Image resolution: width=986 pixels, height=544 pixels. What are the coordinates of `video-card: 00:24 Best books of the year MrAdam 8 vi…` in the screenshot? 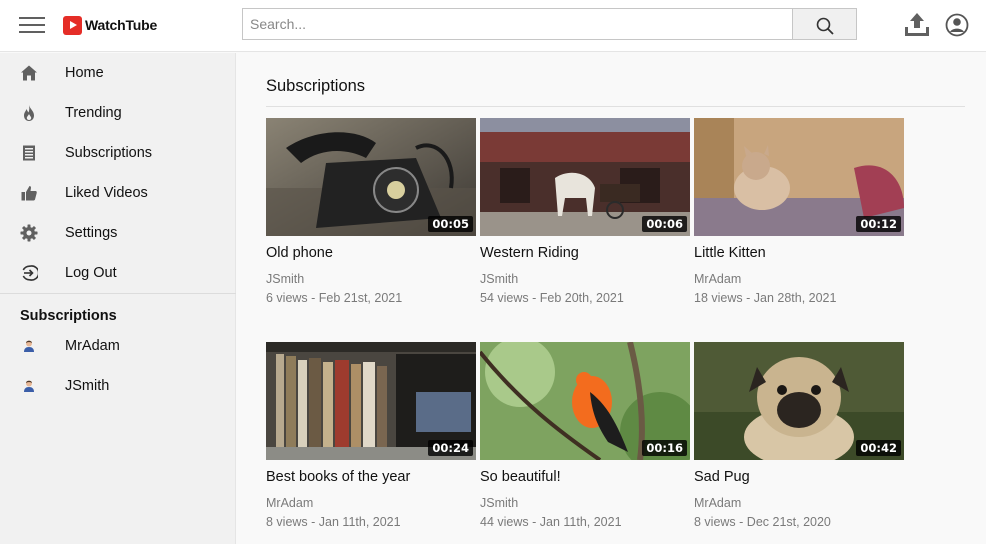 It's located at (371, 443).